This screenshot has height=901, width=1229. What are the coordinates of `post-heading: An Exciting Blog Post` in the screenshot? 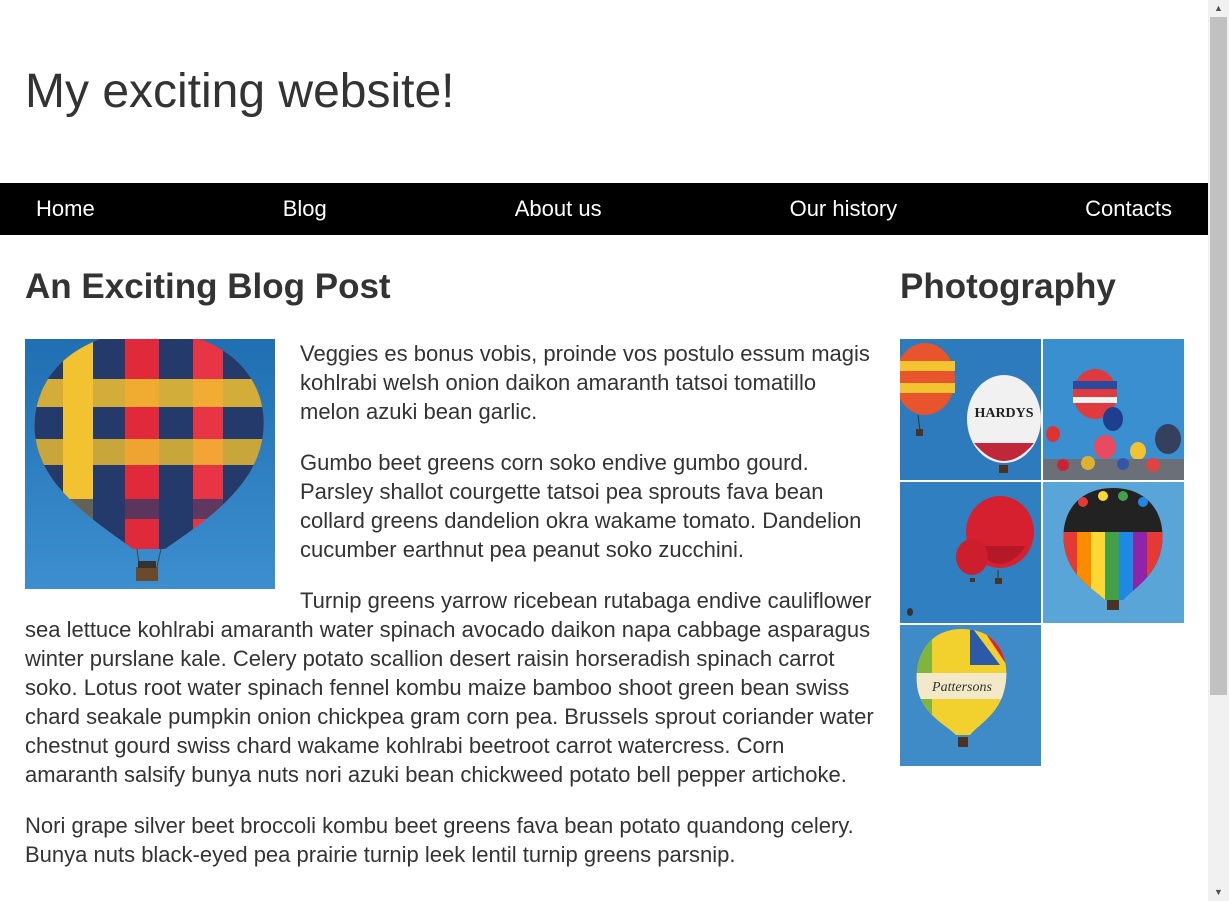 It's located at (208, 286).